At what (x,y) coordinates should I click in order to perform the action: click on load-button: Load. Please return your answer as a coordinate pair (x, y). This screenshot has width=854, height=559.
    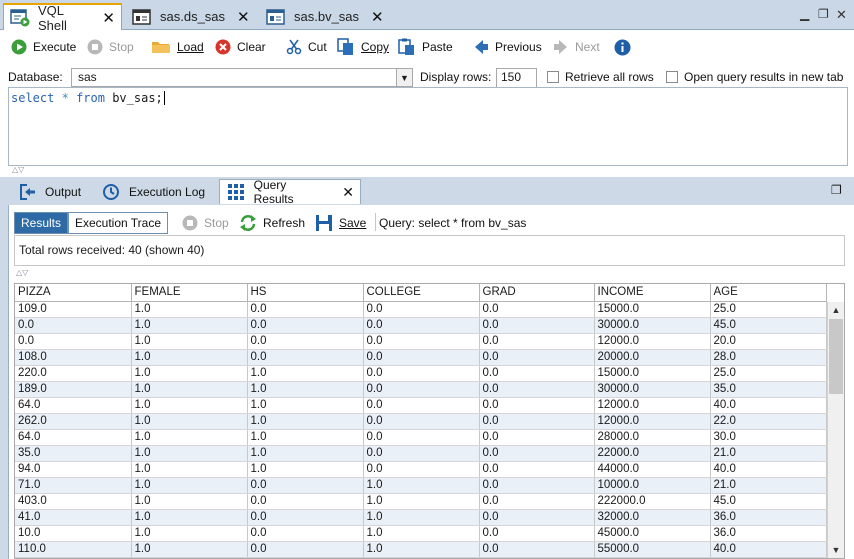
    Looking at the image, I should click on (177, 47).